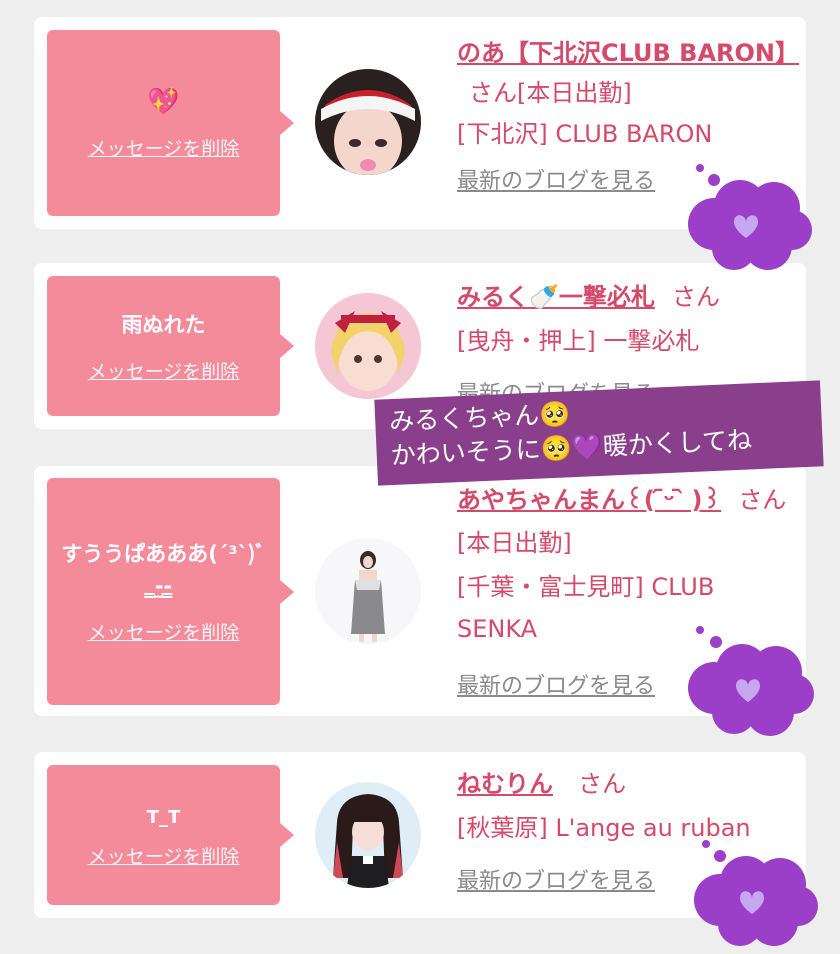  What do you see at coordinates (578, 341) in the screenshot?
I see `shop-name: [曳舟・押上] 一撃必札` at bounding box center [578, 341].